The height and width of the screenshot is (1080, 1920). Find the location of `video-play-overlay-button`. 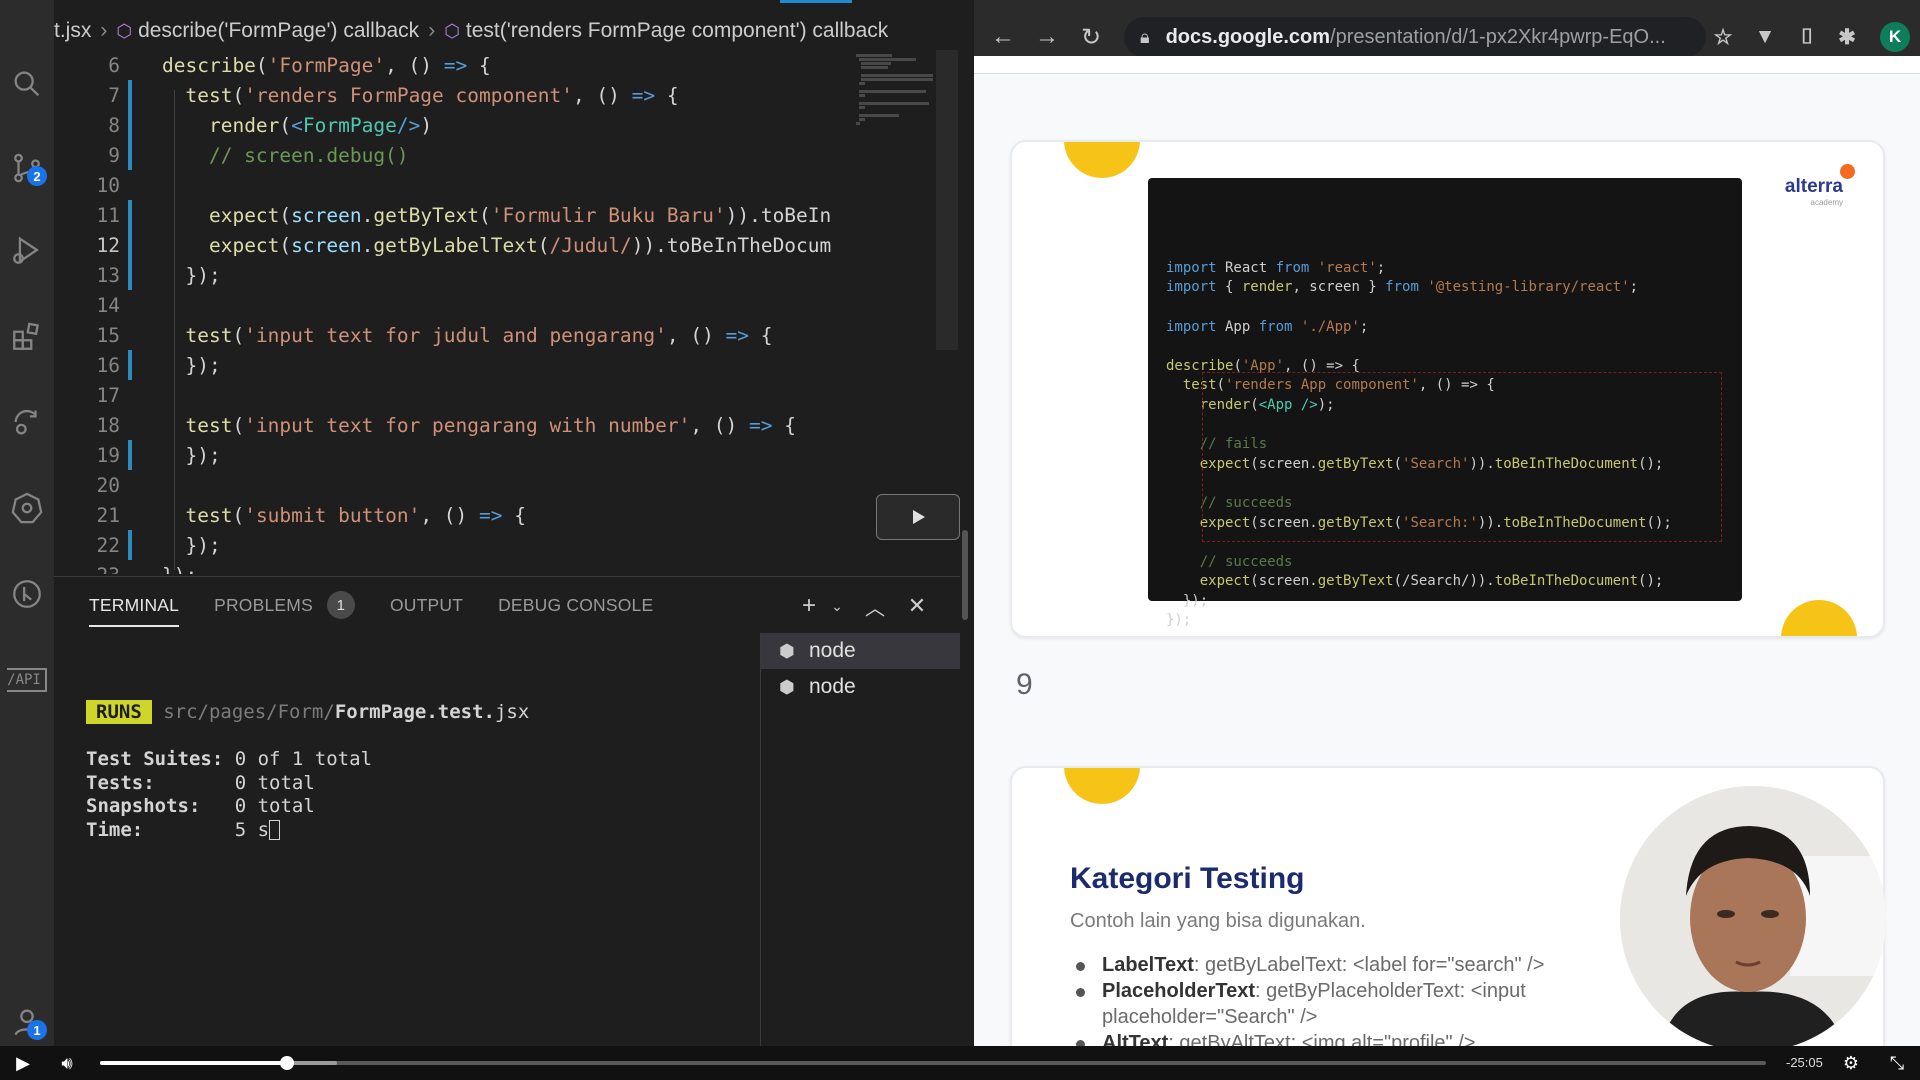

video-play-overlay-button is located at coordinates (918, 517).